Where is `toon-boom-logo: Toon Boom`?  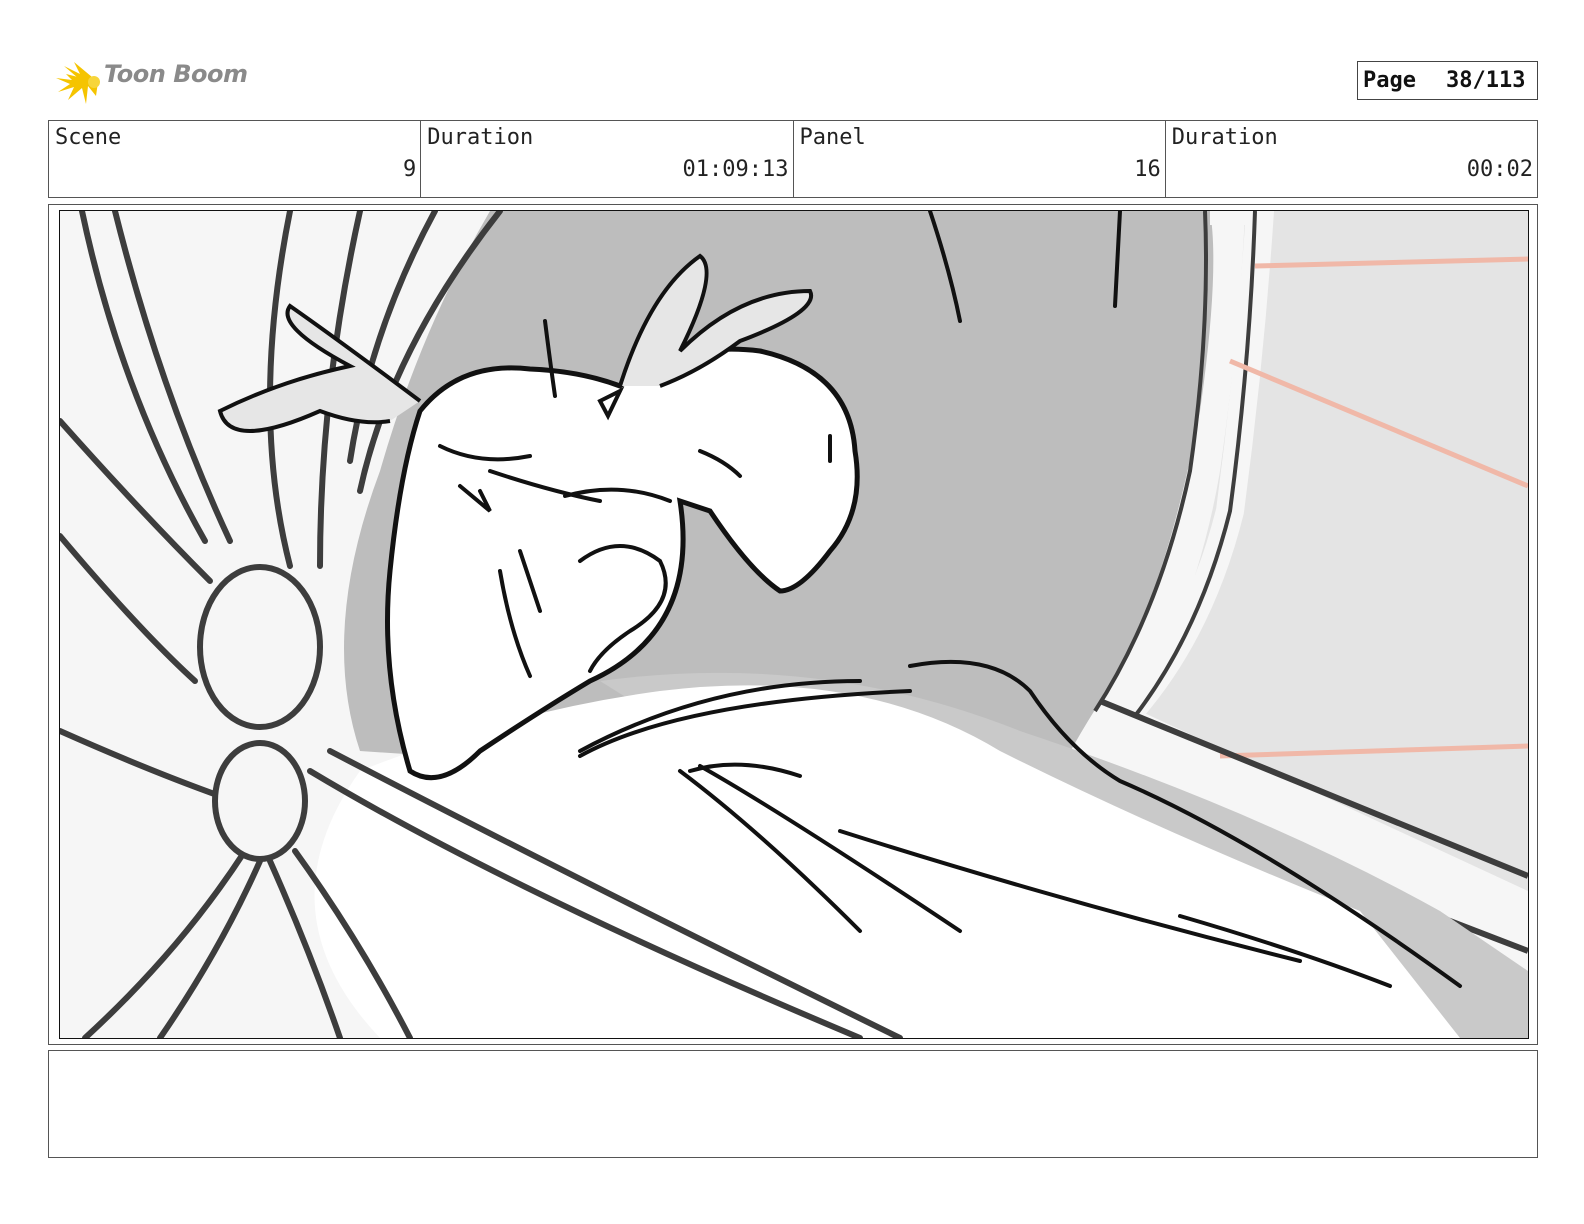
toon-boom-logo: Toon Boom is located at coordinates (152, 82).